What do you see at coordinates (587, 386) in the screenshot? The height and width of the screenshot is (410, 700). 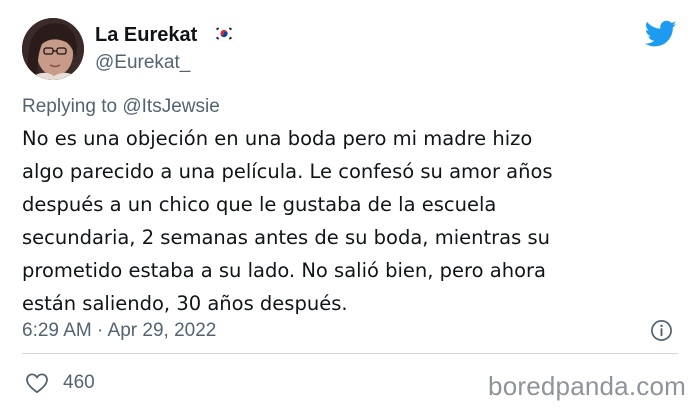 I see `watermark: boredpanda.com` at bounding box center [587, 386].